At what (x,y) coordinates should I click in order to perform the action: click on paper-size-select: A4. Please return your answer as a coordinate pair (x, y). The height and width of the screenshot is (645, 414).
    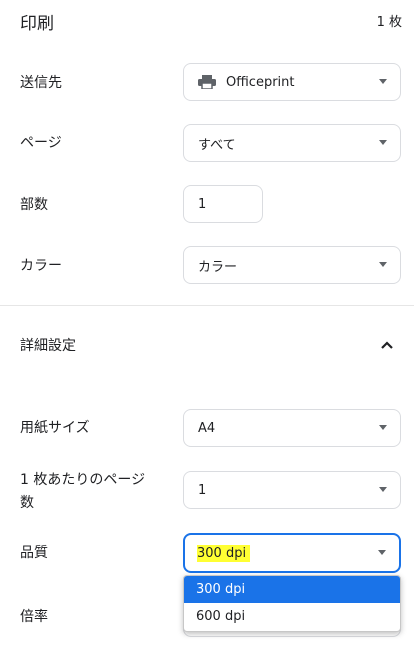
    Looking at the image, I should click on (292, 428).